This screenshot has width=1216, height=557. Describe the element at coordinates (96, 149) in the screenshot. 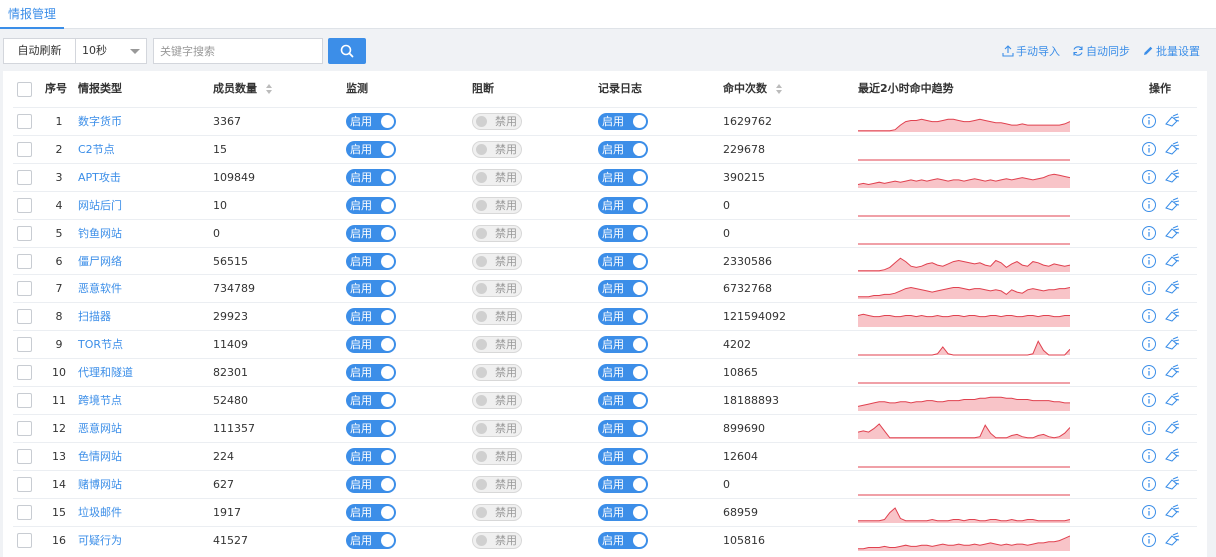

I see `intel-type-link: C2节点` at that location.